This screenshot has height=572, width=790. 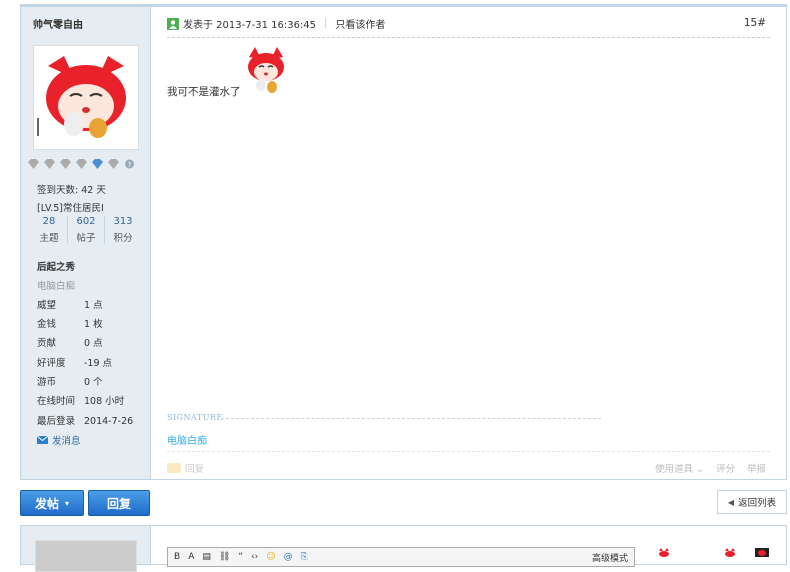 I want to click on attach-icon: ⎘, so click(x=304, y=557).